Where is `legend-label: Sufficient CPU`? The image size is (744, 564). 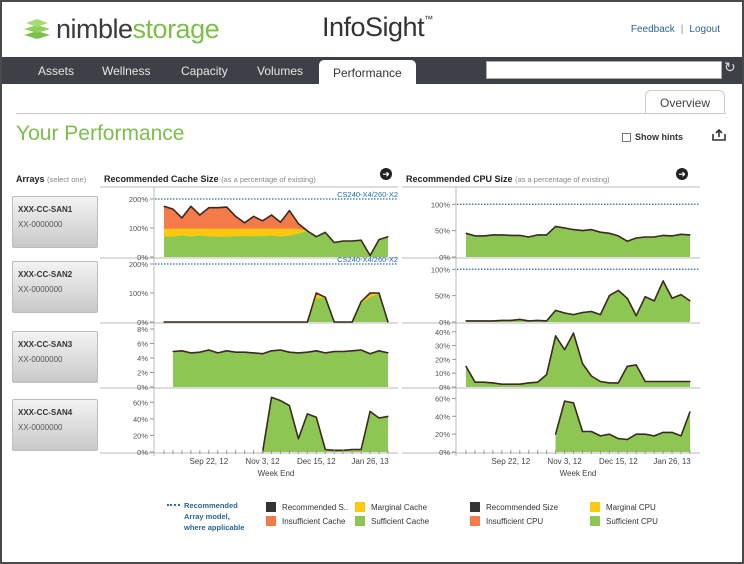
legend-label: Sufficient CPU is located at coordinates (632, 521).